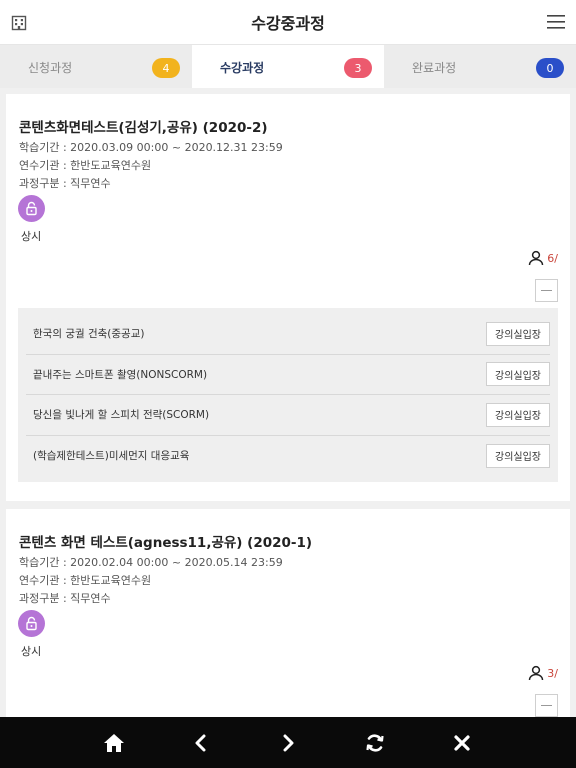 The image size is (576, 768). I want to click on lesson-name: 당신을 빛나게 할 스피치 전략(SCORM), so click(121, 415).